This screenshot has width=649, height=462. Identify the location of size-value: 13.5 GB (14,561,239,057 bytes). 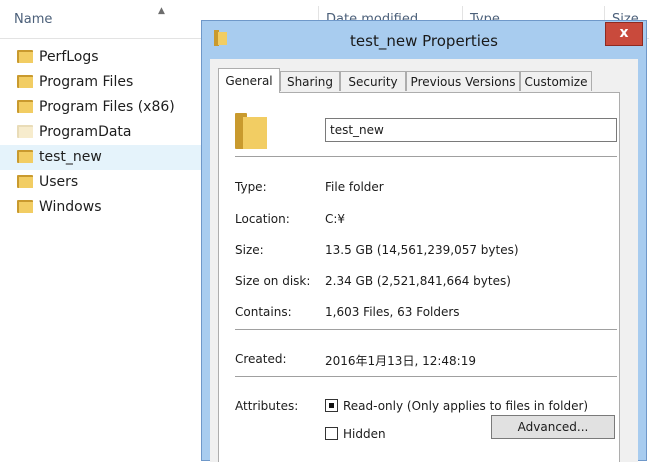
(422, 250).